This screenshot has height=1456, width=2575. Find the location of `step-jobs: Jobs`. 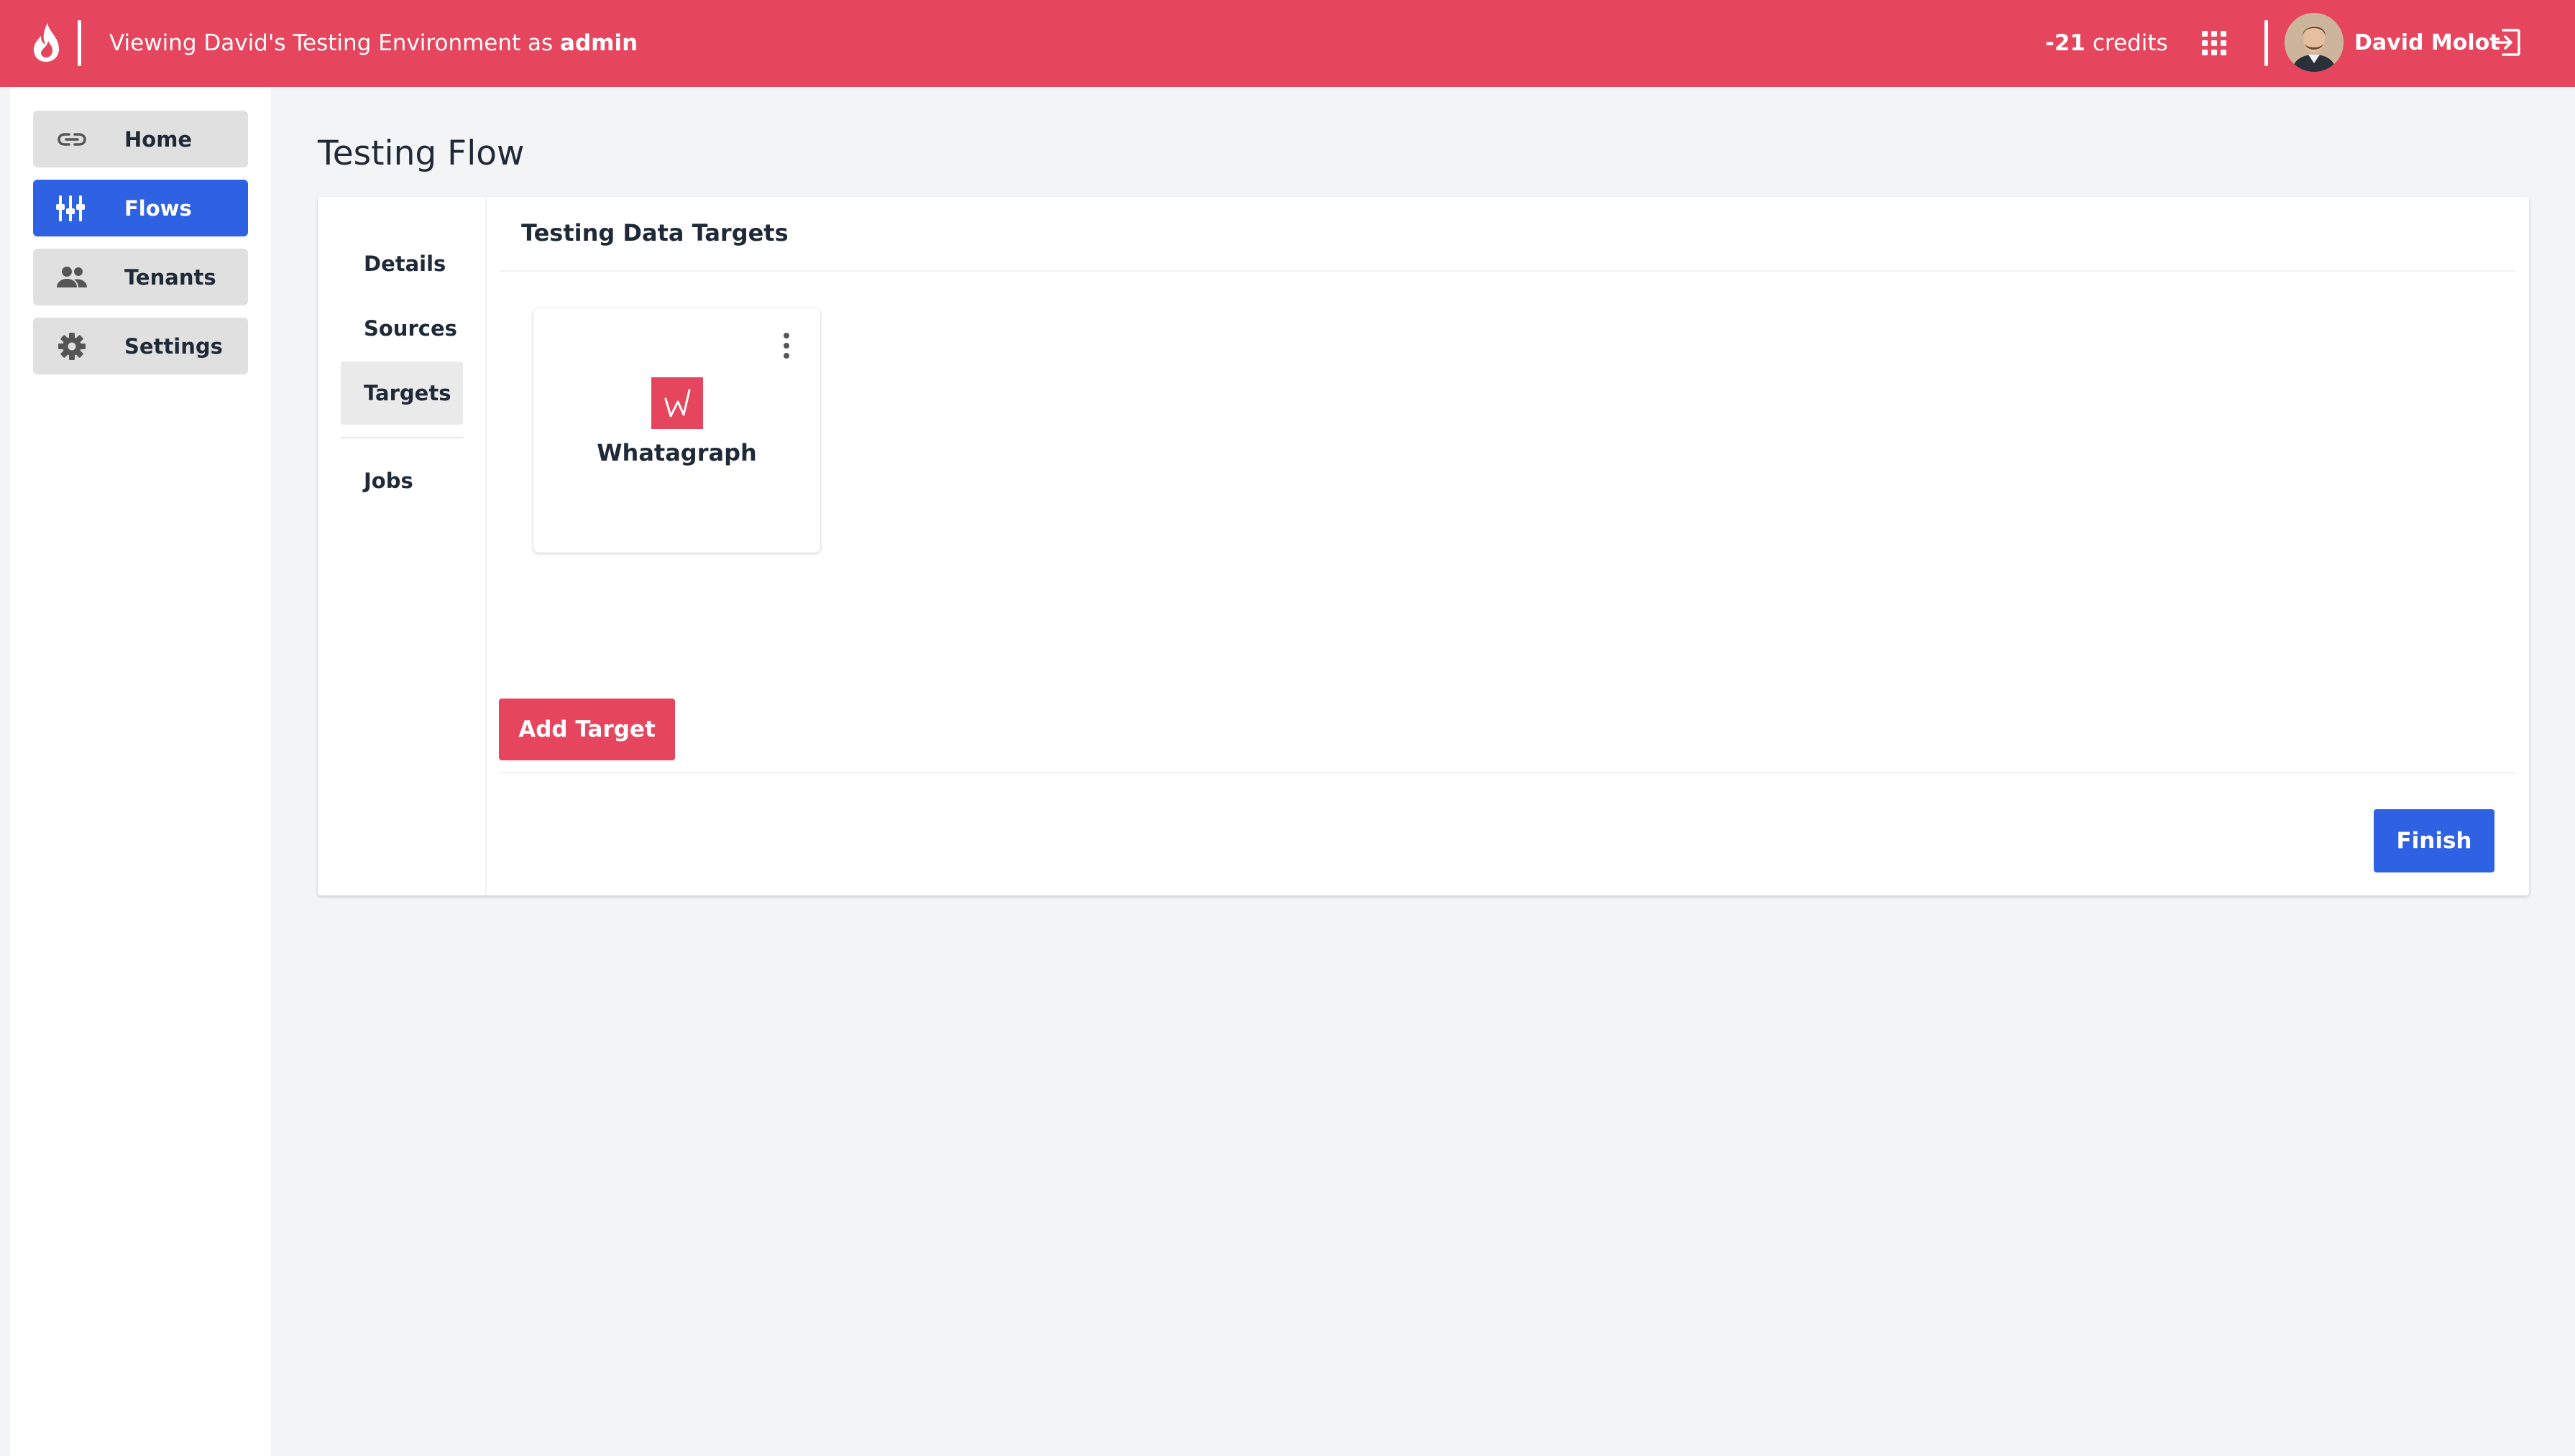

step-jobs: Jobs is located at coordinates (402, 480).